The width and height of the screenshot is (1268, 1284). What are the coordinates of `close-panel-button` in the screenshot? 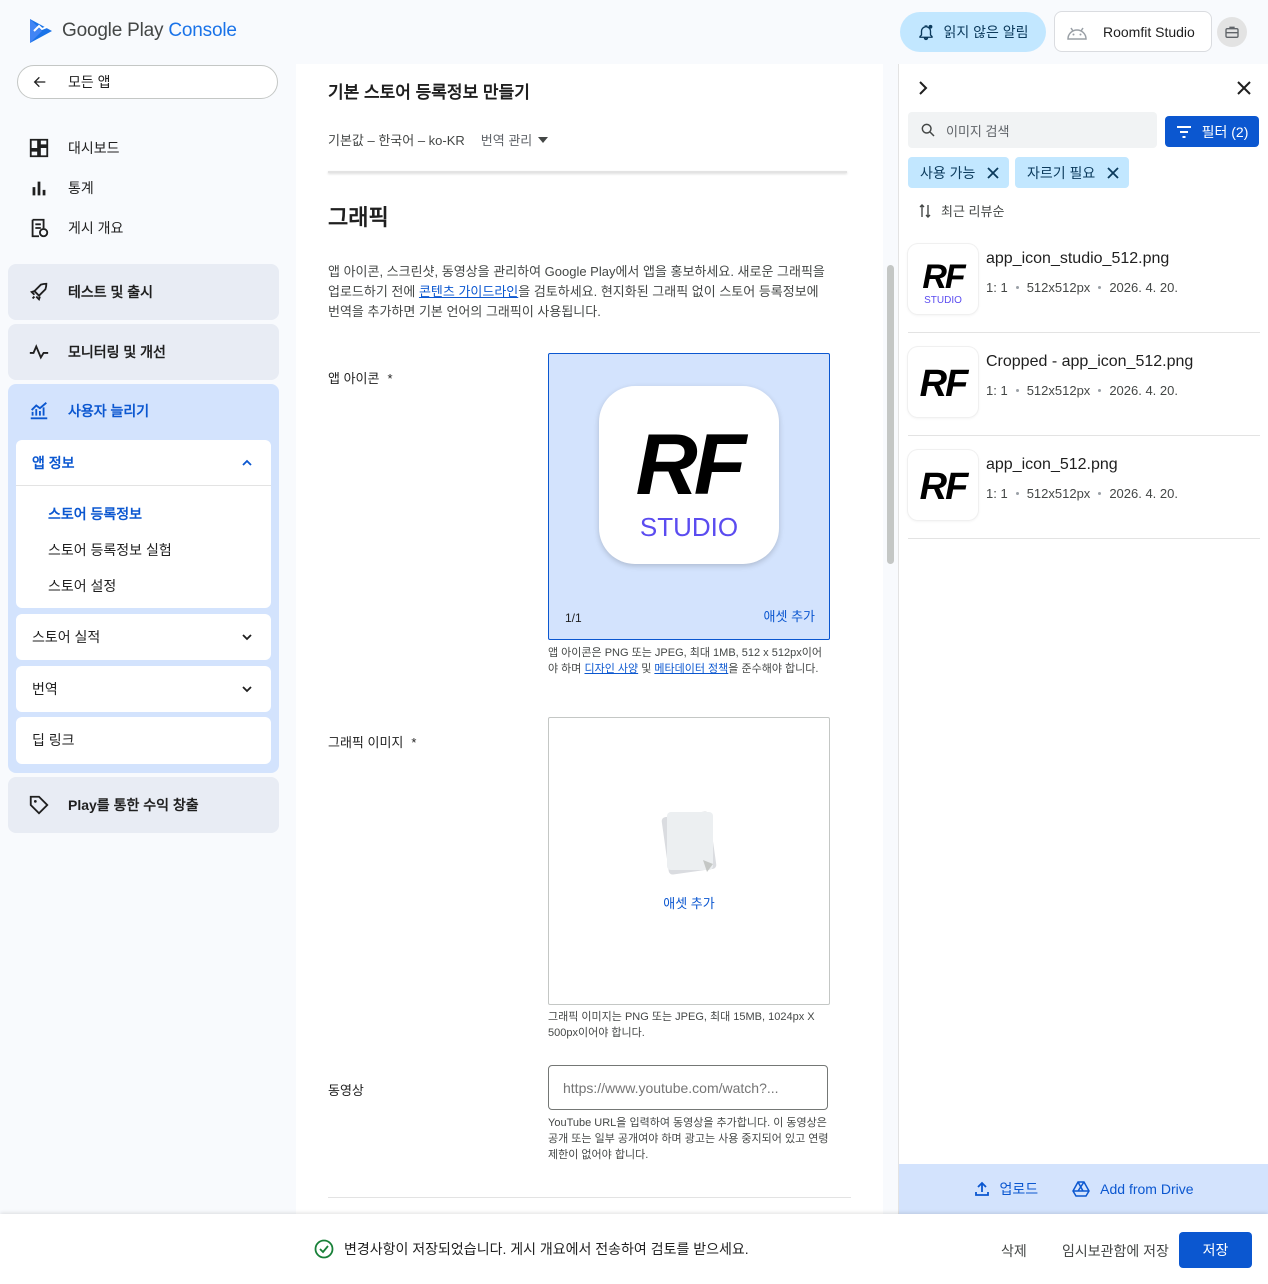 It's located at (1244, 88).